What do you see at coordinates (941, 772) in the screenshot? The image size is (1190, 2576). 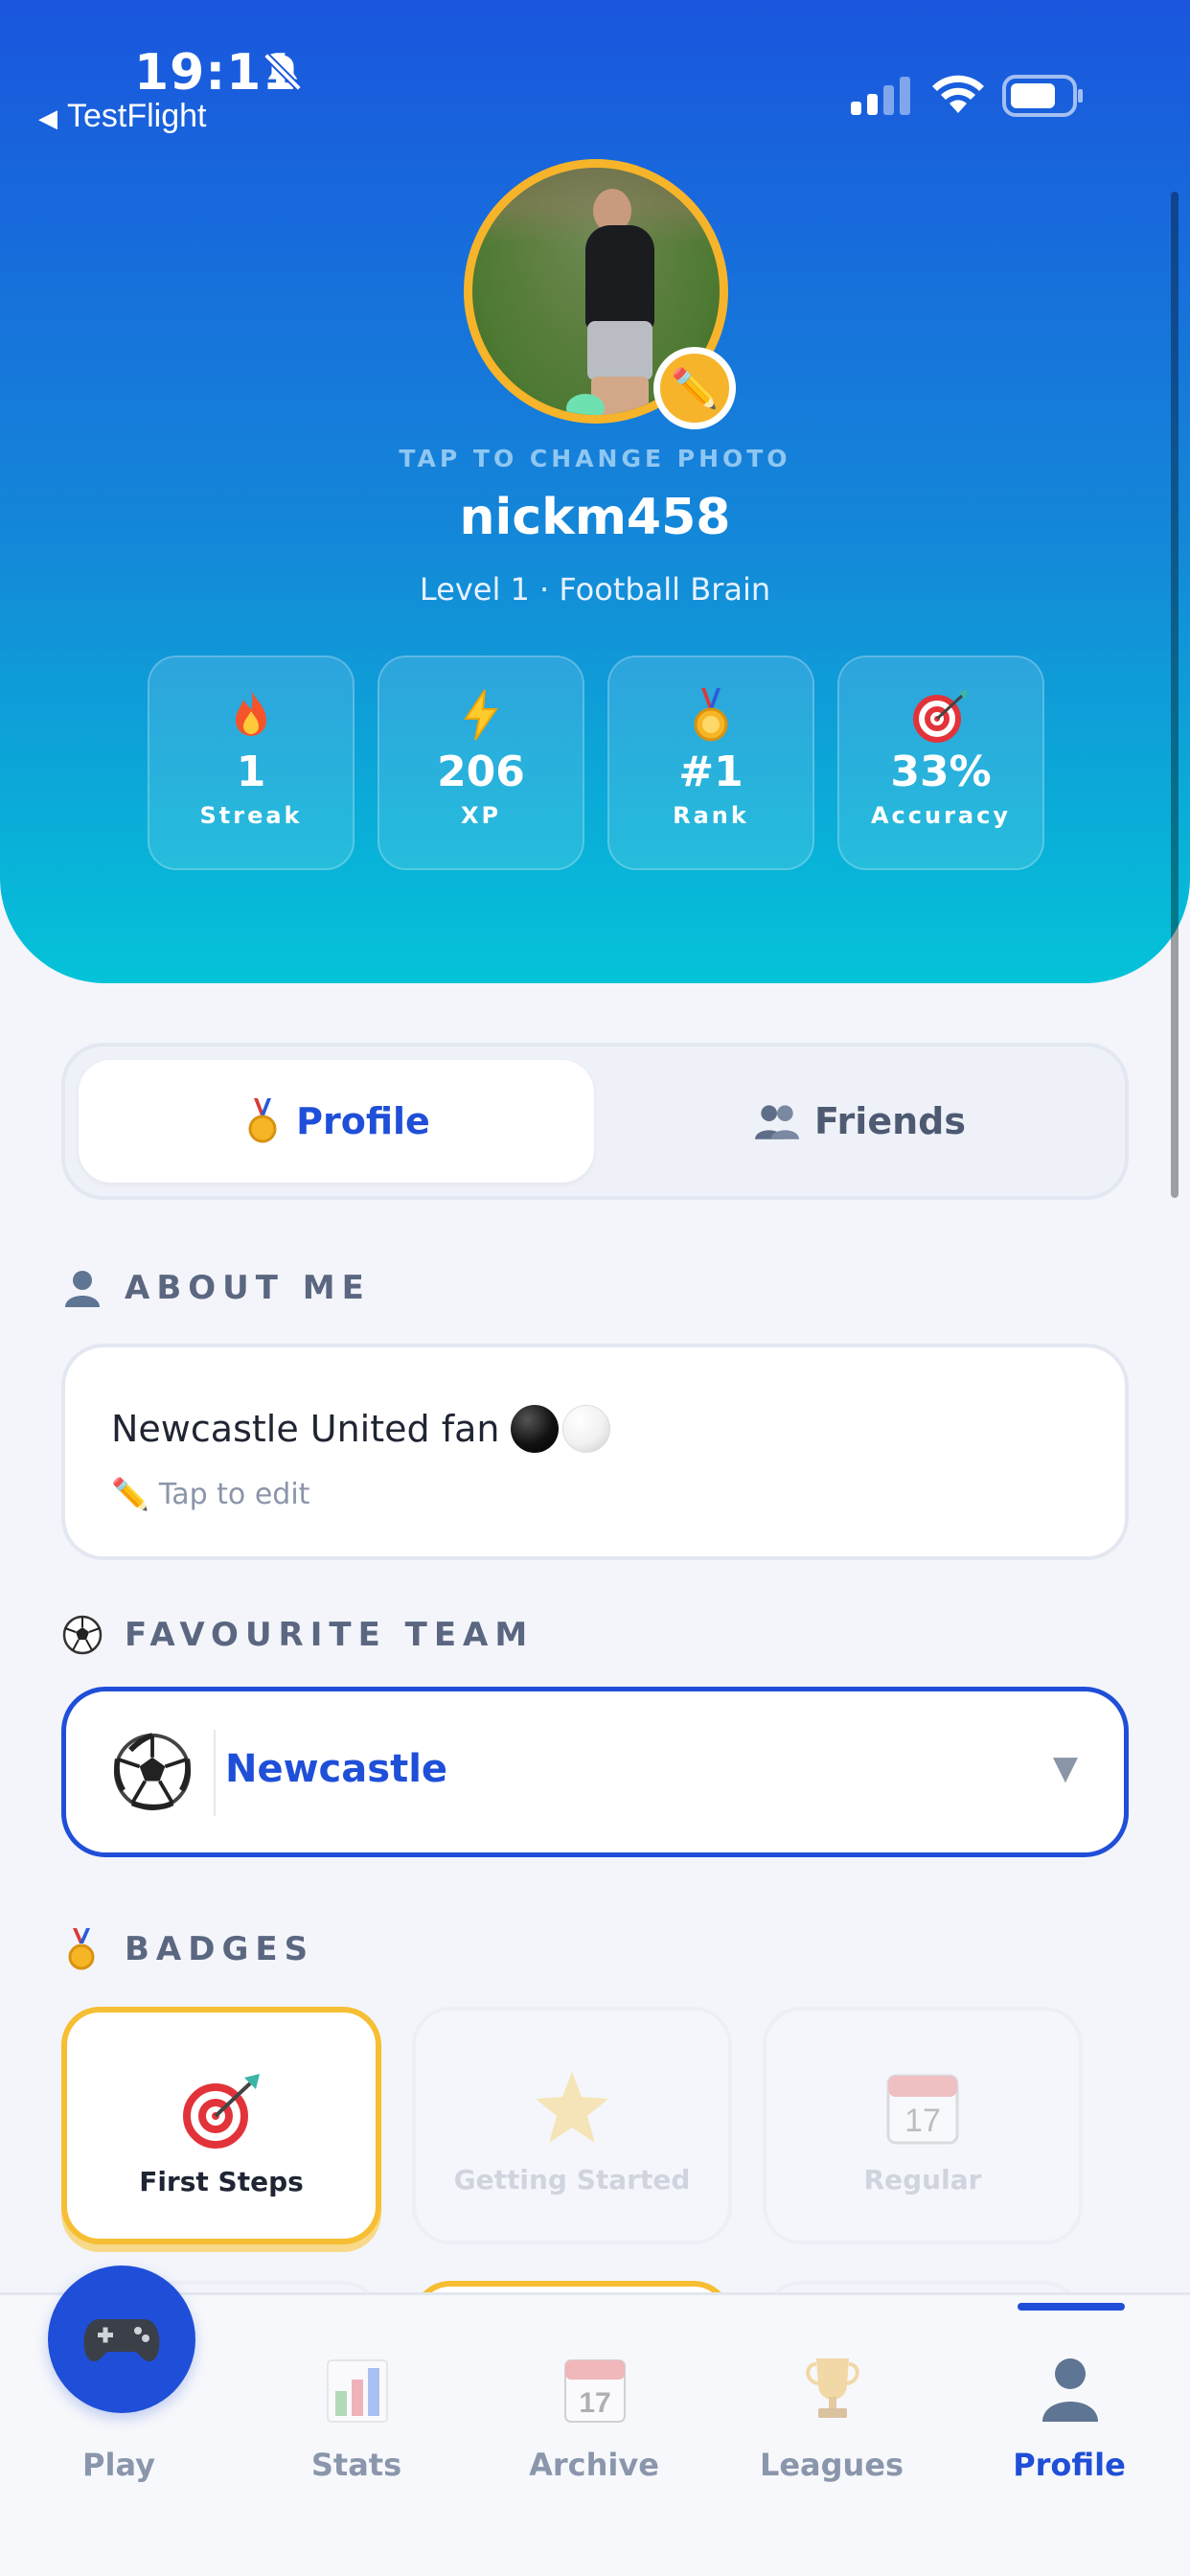 I see `stat-value: 33%` at bounding box center [941, 772].